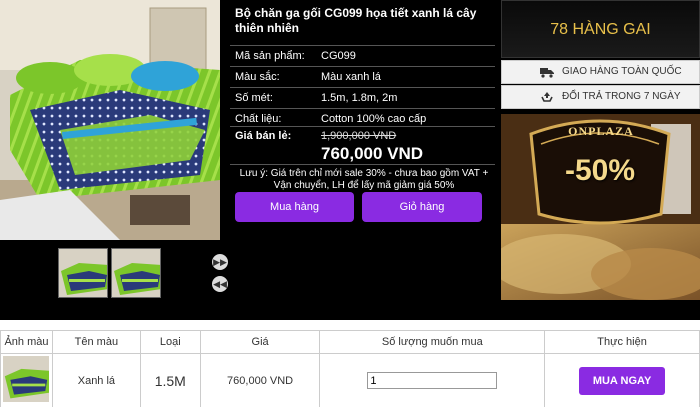 The height and width of the screenshot is (407, 700). I want to click on spec-value: CG099, so click(338, 56).